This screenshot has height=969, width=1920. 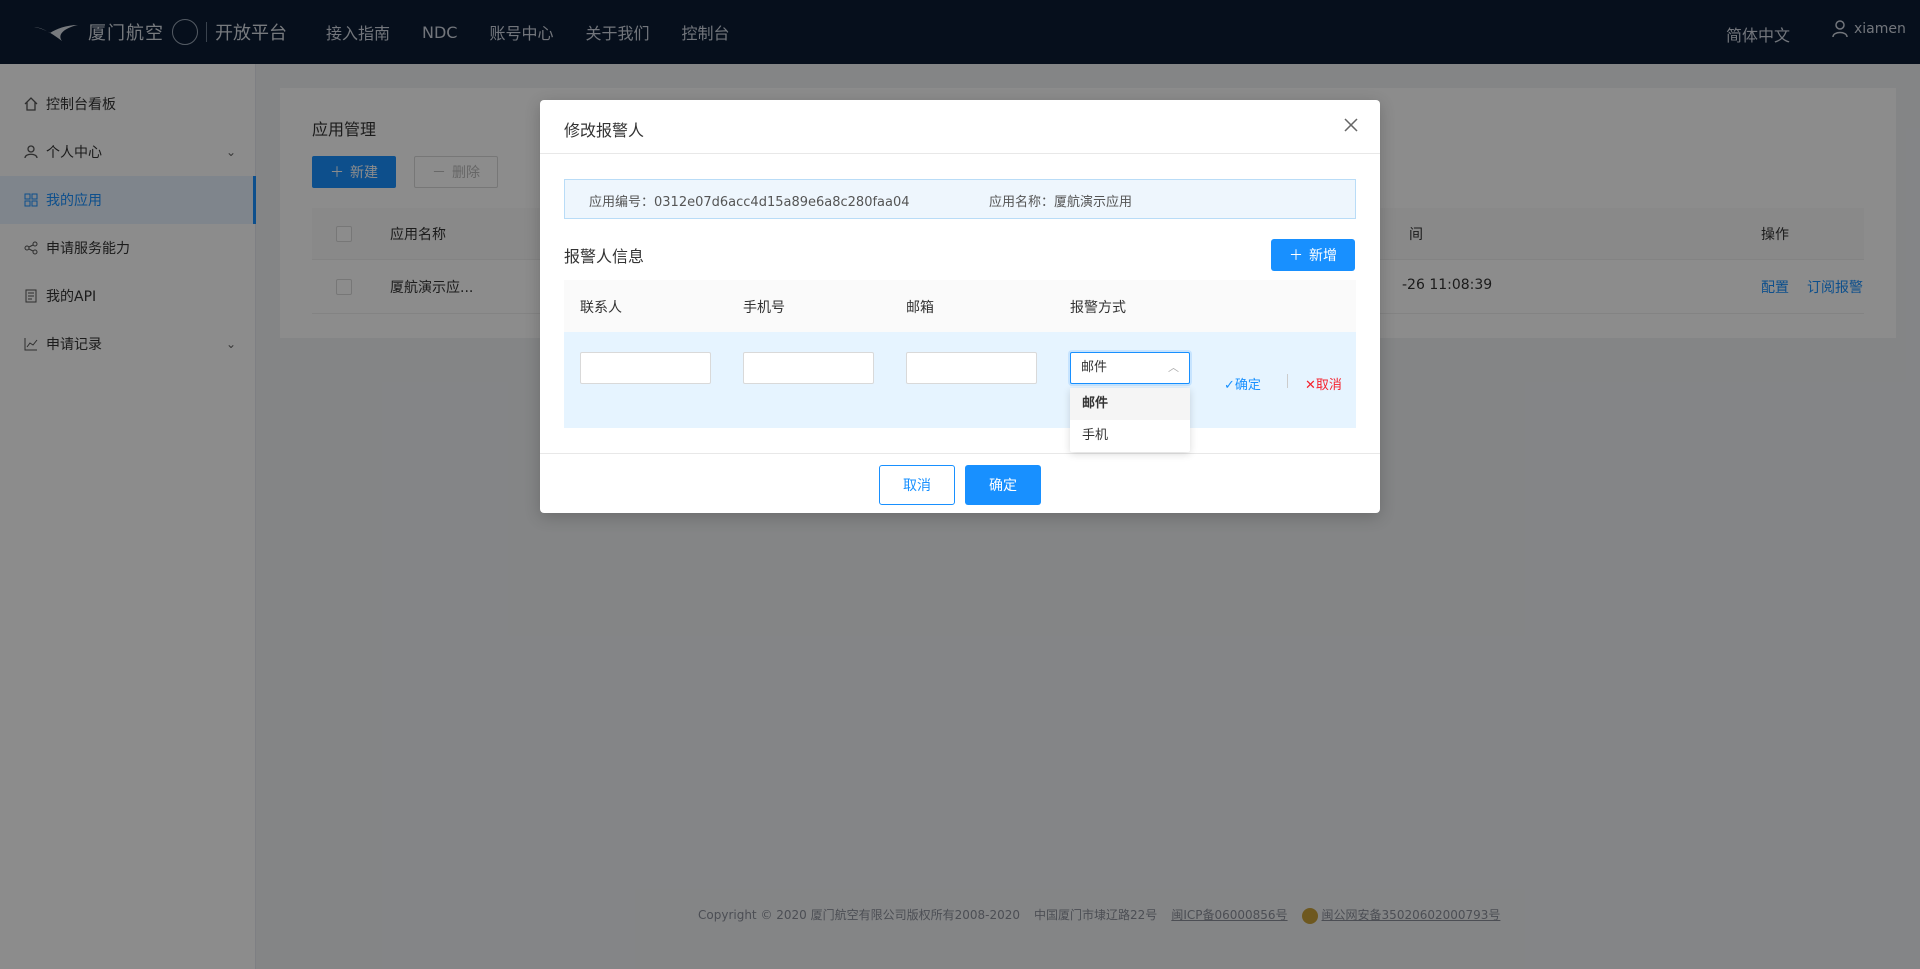 What do you see at coordinates (1229, 385) in the screenshot?
I see `check-icon: ✓` at bounding box center [1229, 385].